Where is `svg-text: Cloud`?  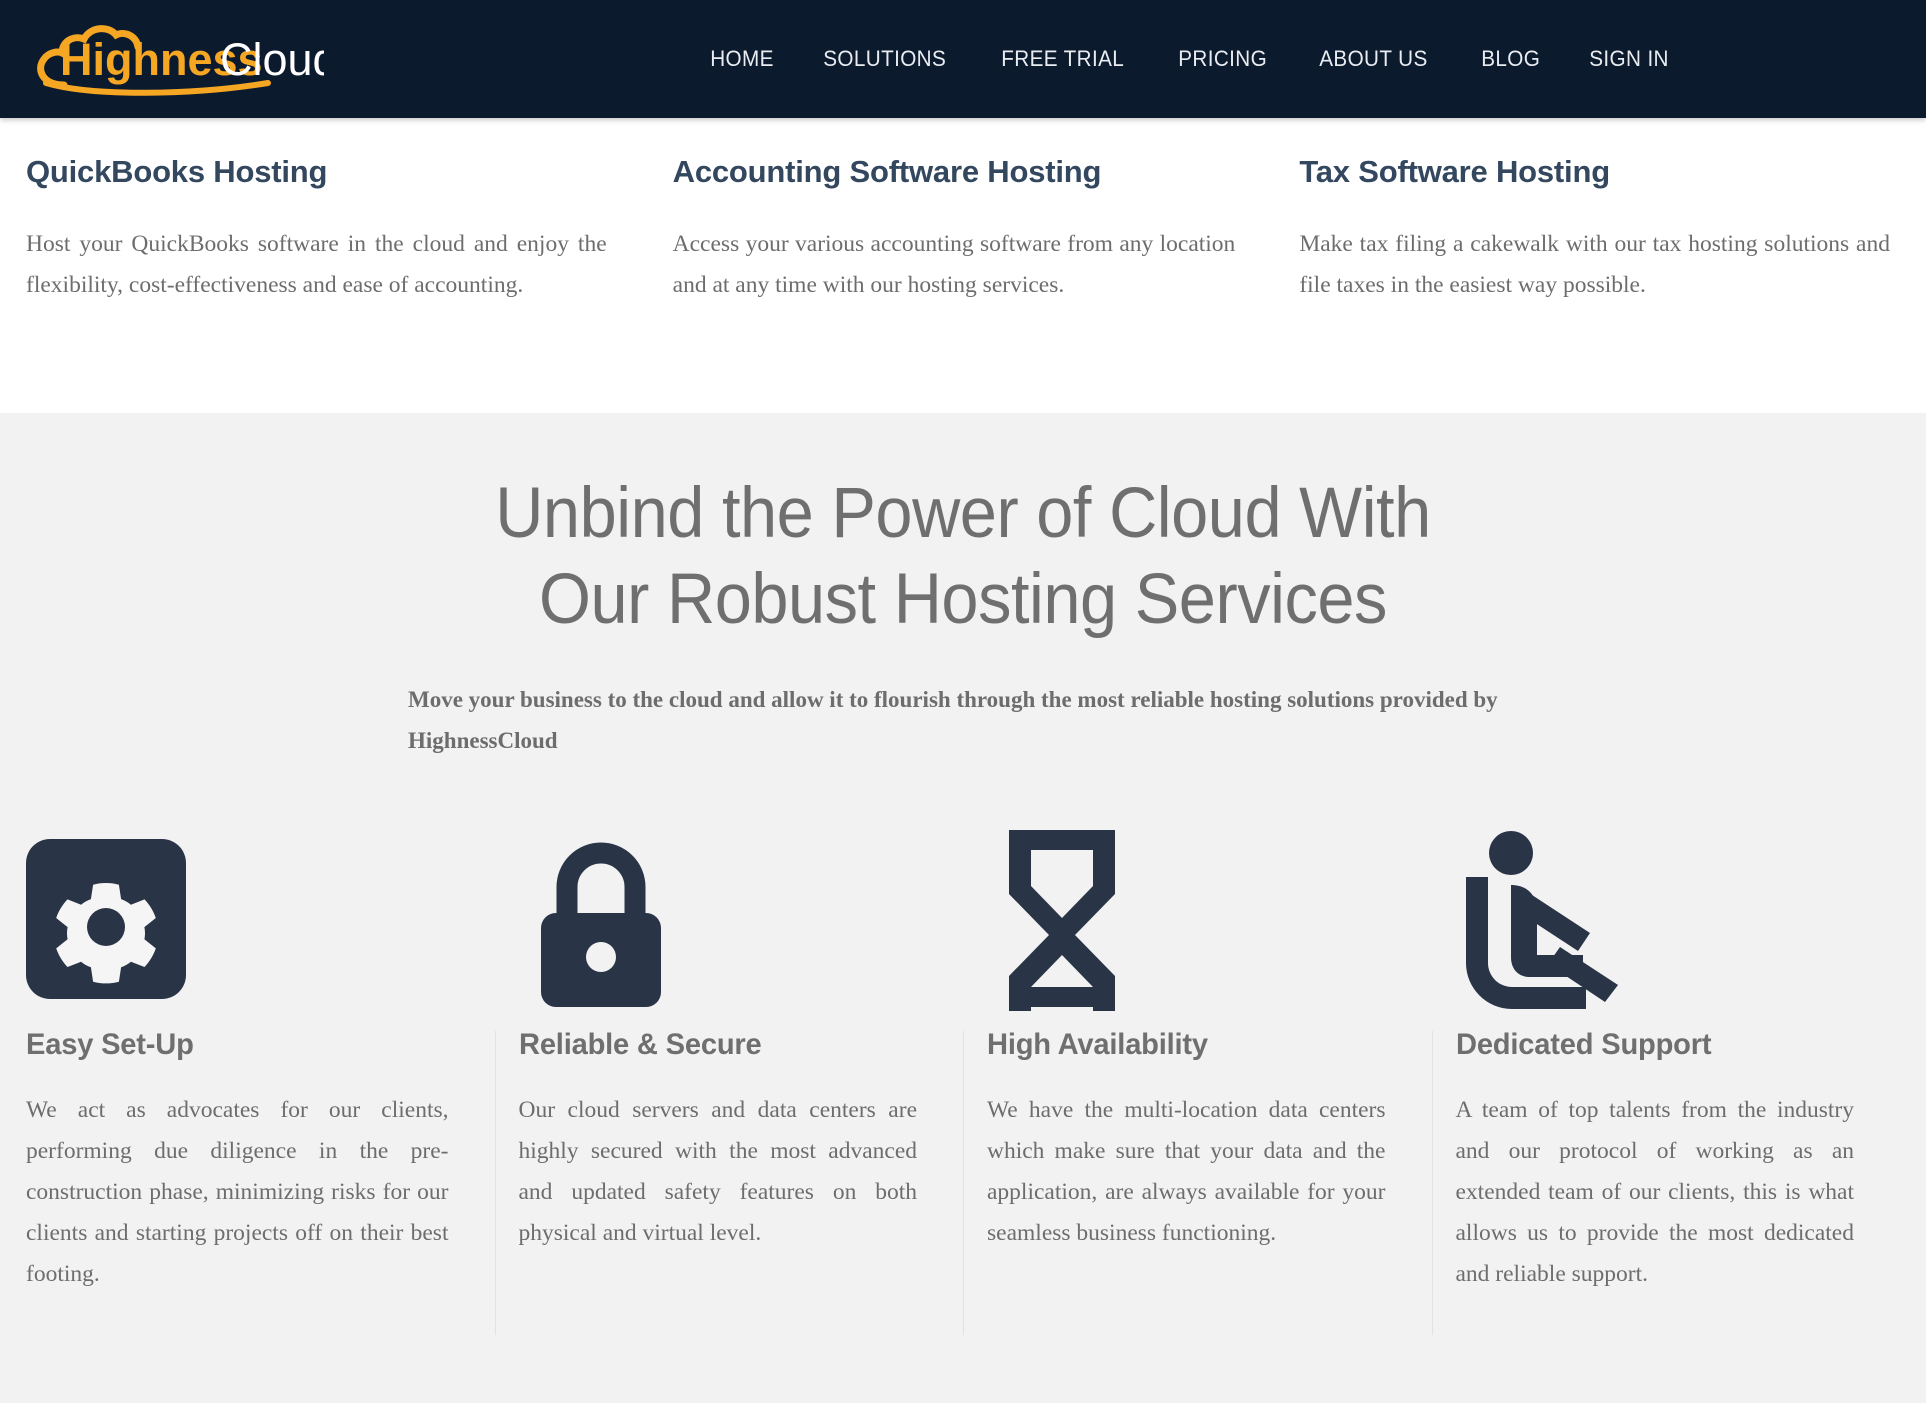 svg-text: Cloud is located at coordinates (272, 59).